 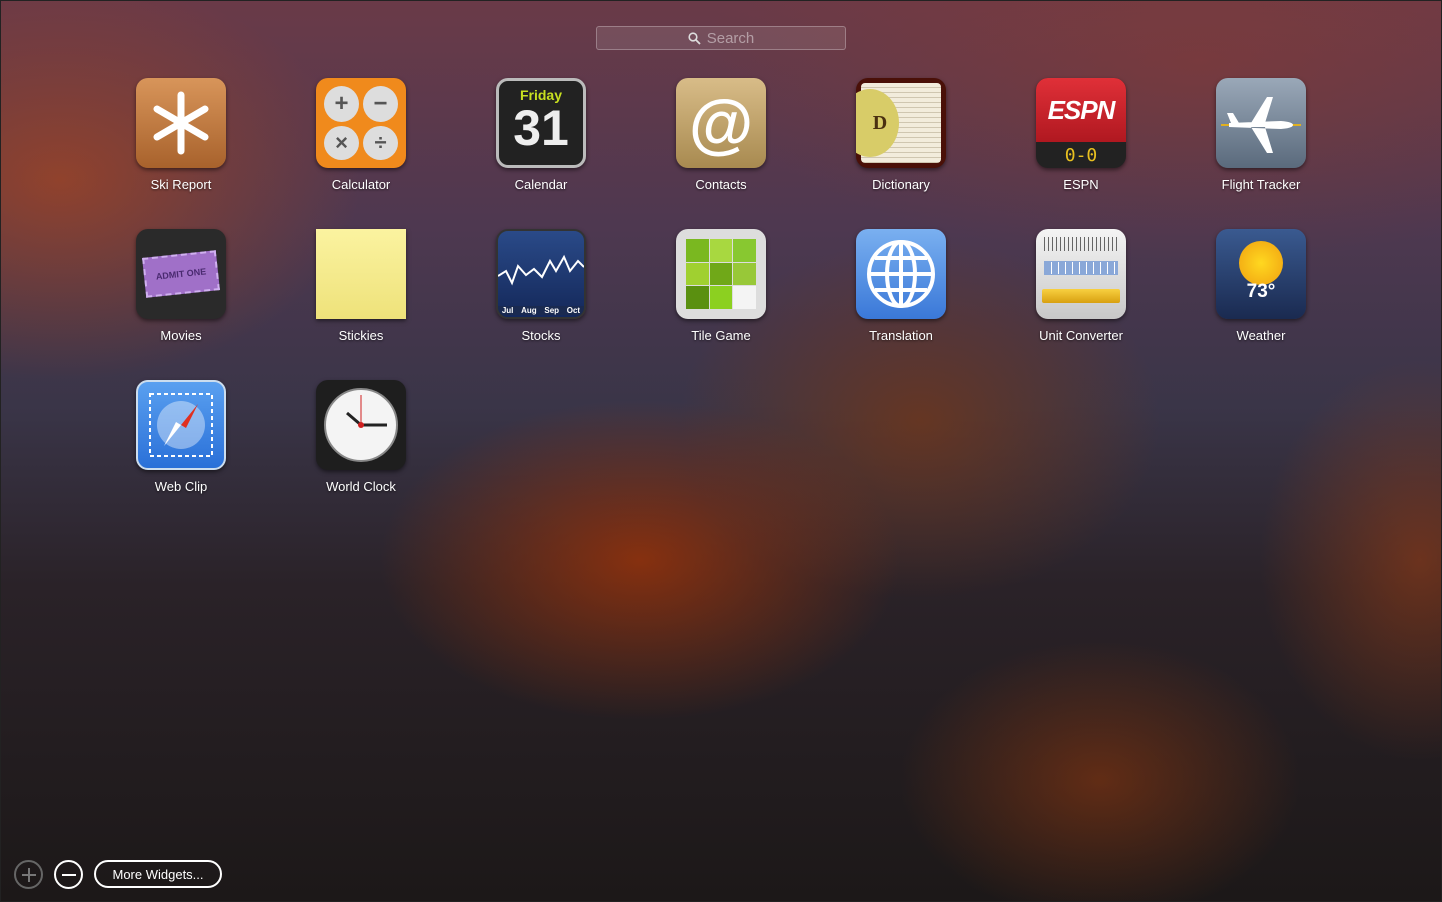 I want to click on espn-icon: ESPN 0-0, so click(x=1081, y=123).